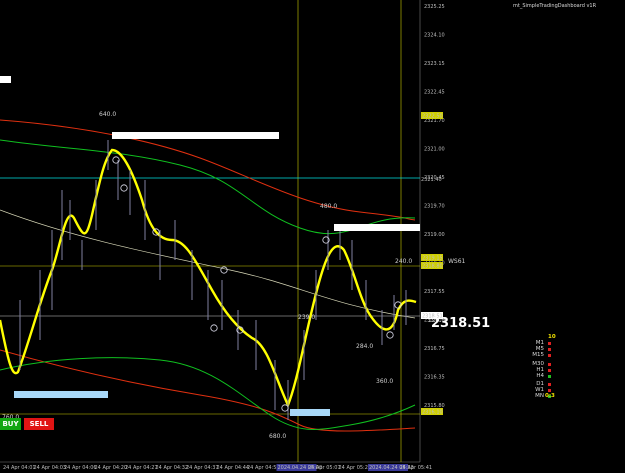 This screenshot has height=473, width=625. Describe the element at coordinates (432, 267) in the screenshot. I see `price-axis-marker-label: 2318.80` at that location.